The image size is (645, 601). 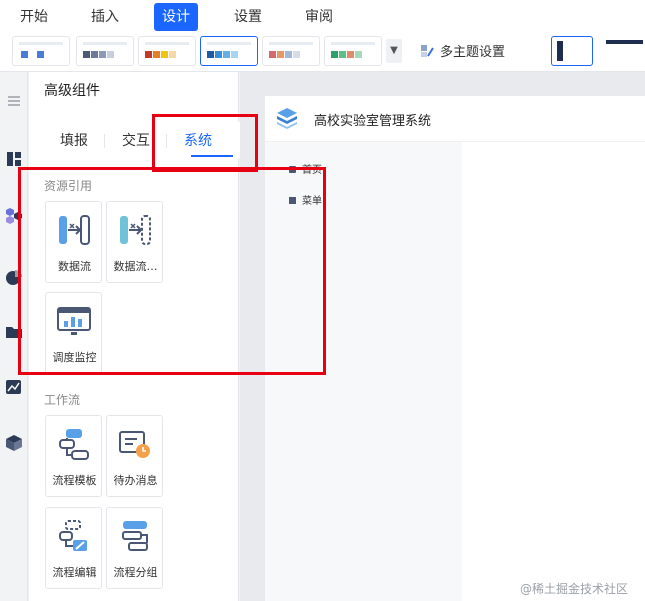 I want to click on app-logo-icon, so click(x=287, y=118).